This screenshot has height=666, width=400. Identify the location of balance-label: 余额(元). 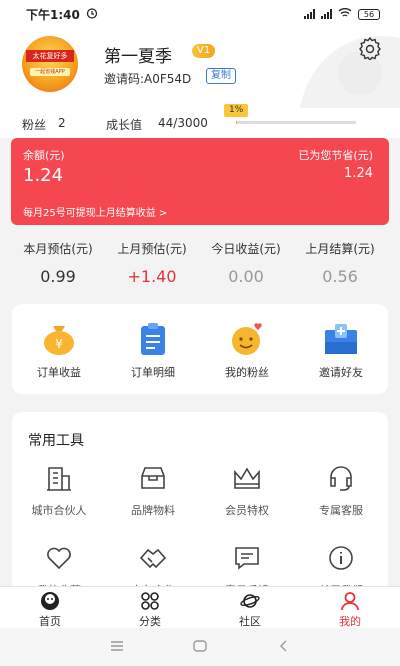
(44, 155).